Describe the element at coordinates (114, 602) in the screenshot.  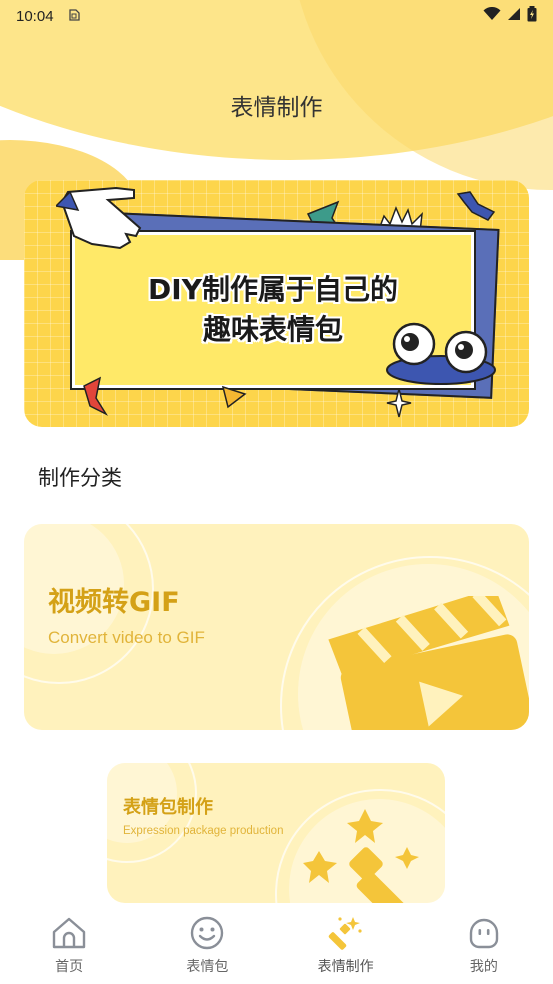
I see `card-title: 视频转GIF` at that location.